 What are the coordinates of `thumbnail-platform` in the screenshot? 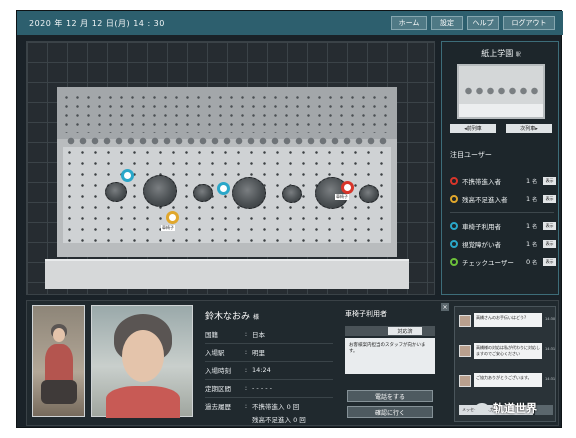 It's located at (501, 110).